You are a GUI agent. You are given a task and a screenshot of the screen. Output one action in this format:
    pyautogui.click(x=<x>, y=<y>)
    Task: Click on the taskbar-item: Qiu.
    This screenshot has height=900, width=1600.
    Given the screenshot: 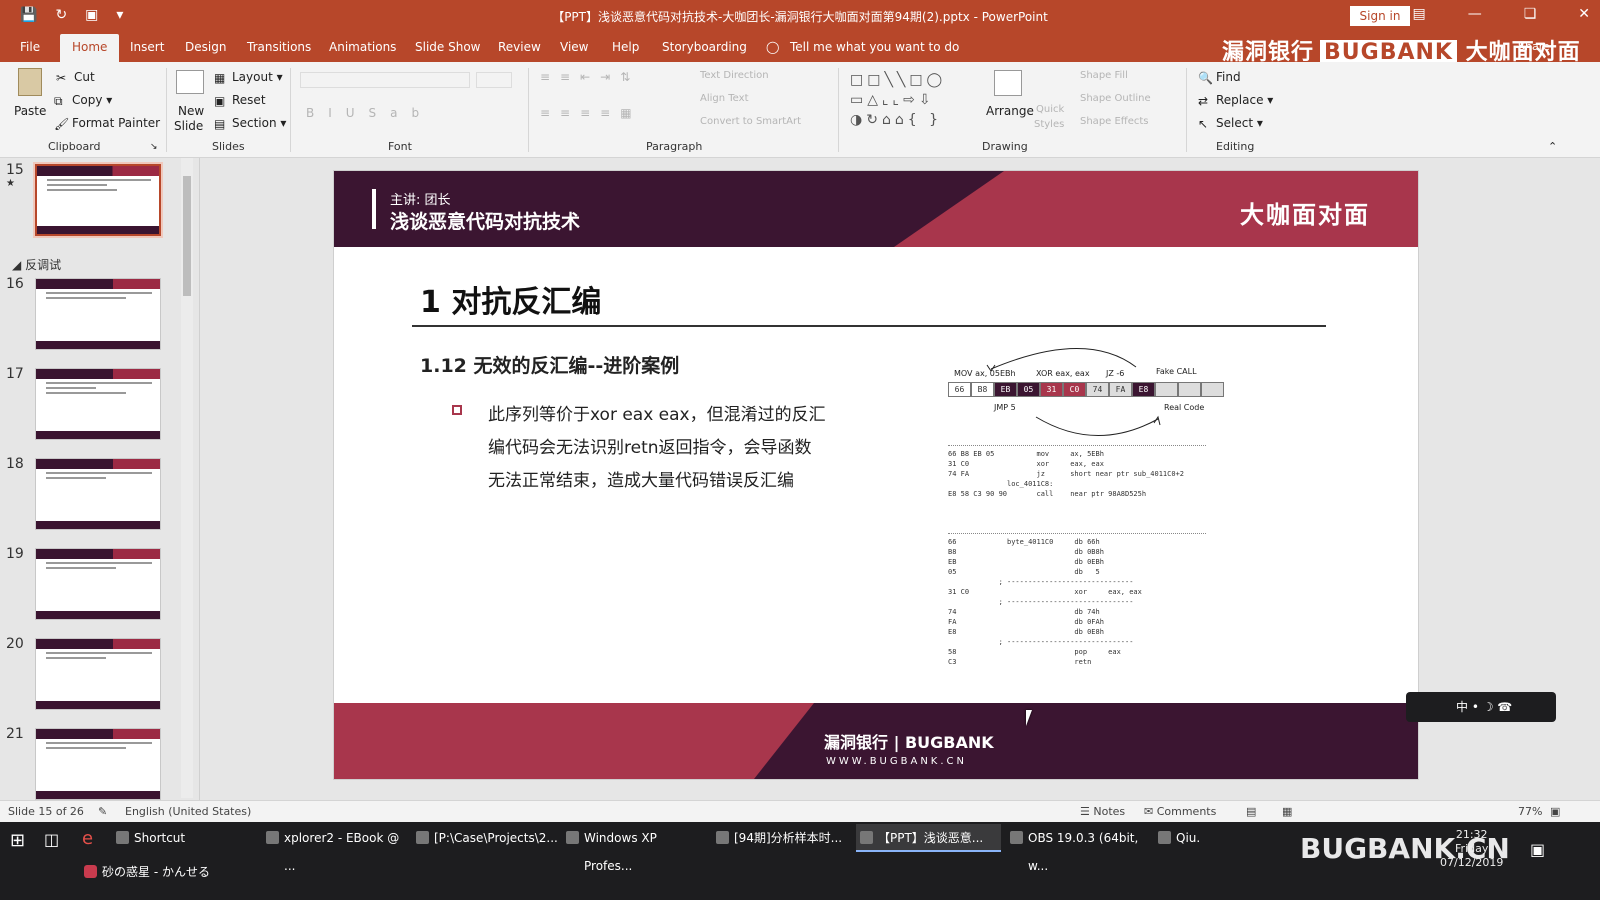 What is the action you would take?
    pyautogui.click(x=1214, y=838)
    